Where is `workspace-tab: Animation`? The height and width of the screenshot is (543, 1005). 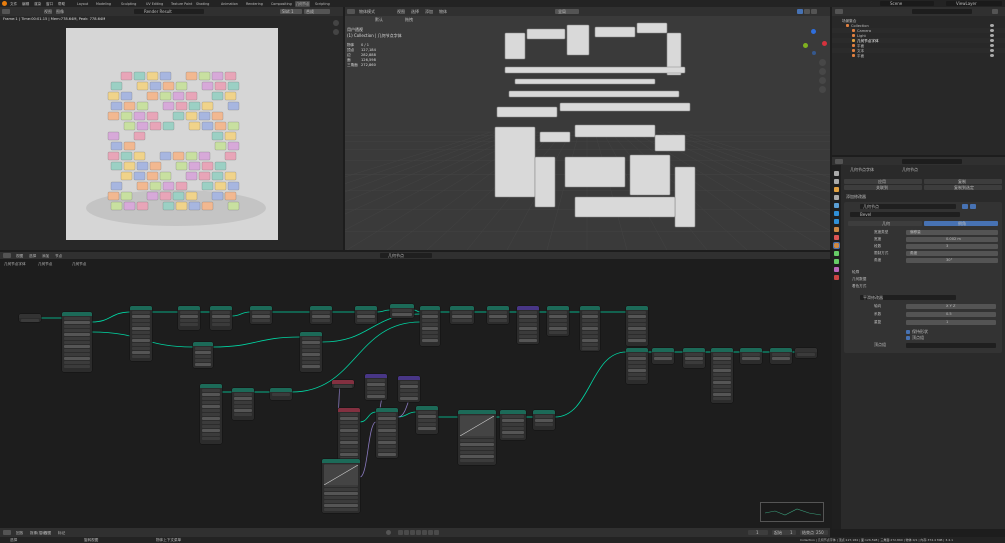
workspace-tab: Animation is located at coordinates (229, 4).